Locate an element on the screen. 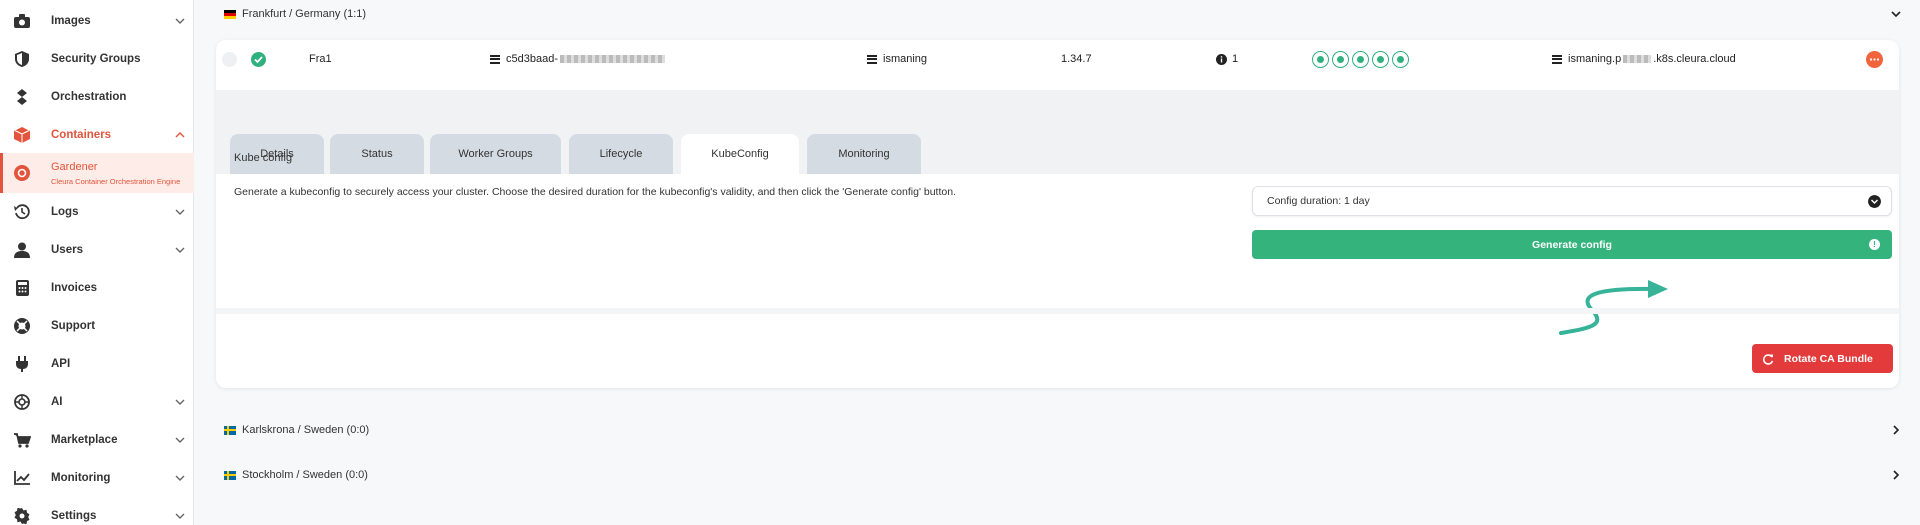 This screenshot has height=525, width=1920. cluster-version: 1.34.7 is located at coordinates (1076, 59).